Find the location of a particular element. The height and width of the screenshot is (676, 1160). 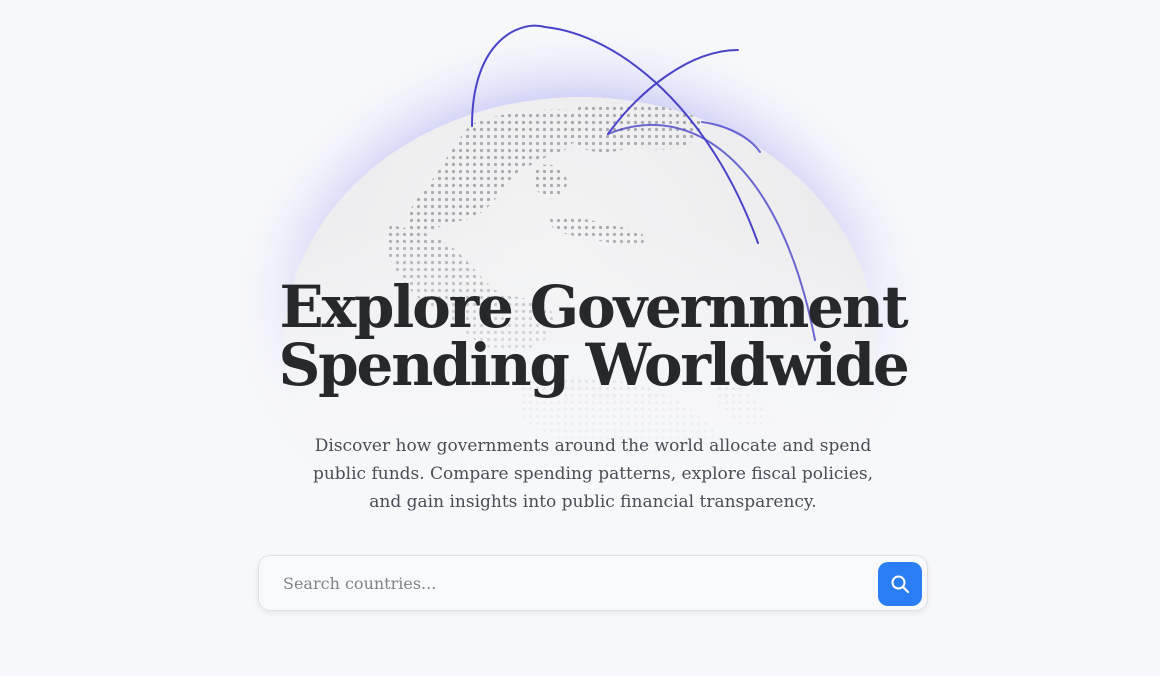

hero-title: Explore Government Spending Worldwide is located at coordinates (593, 336).